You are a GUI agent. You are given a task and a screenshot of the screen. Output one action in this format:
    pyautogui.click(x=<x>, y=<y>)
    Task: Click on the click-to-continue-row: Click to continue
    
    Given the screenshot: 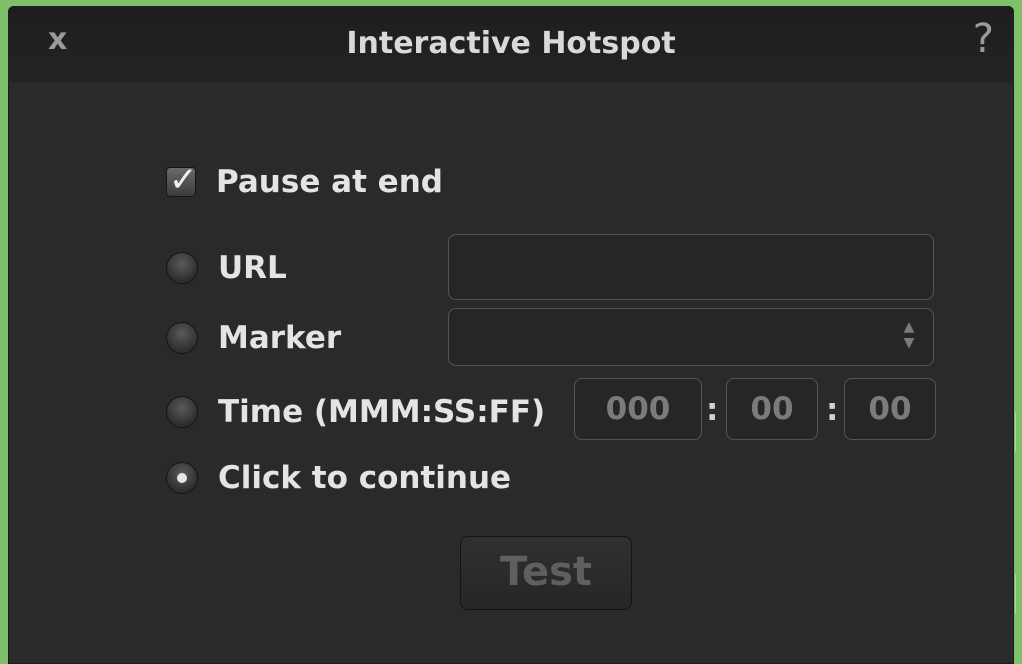 What is the action you would take?
    pyautogui.click(x=338, y=478)
    